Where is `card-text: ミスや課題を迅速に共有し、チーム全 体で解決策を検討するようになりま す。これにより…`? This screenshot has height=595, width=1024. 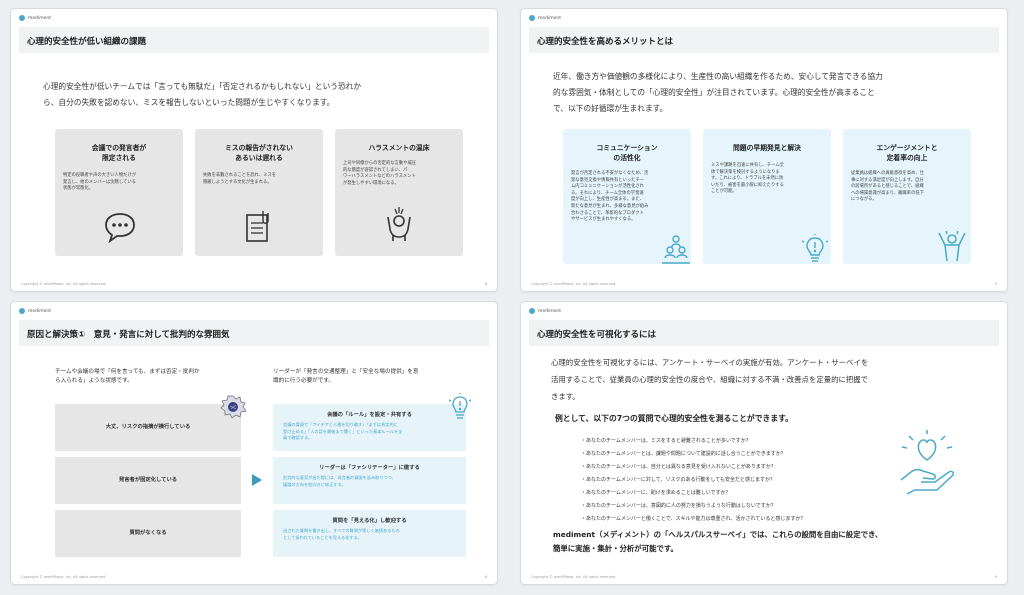 card-text: ミスや課題を迅速に共有し、チーム全 体で解決策を検討するようになりま す。これにより… is located at coordinates (747, 179).